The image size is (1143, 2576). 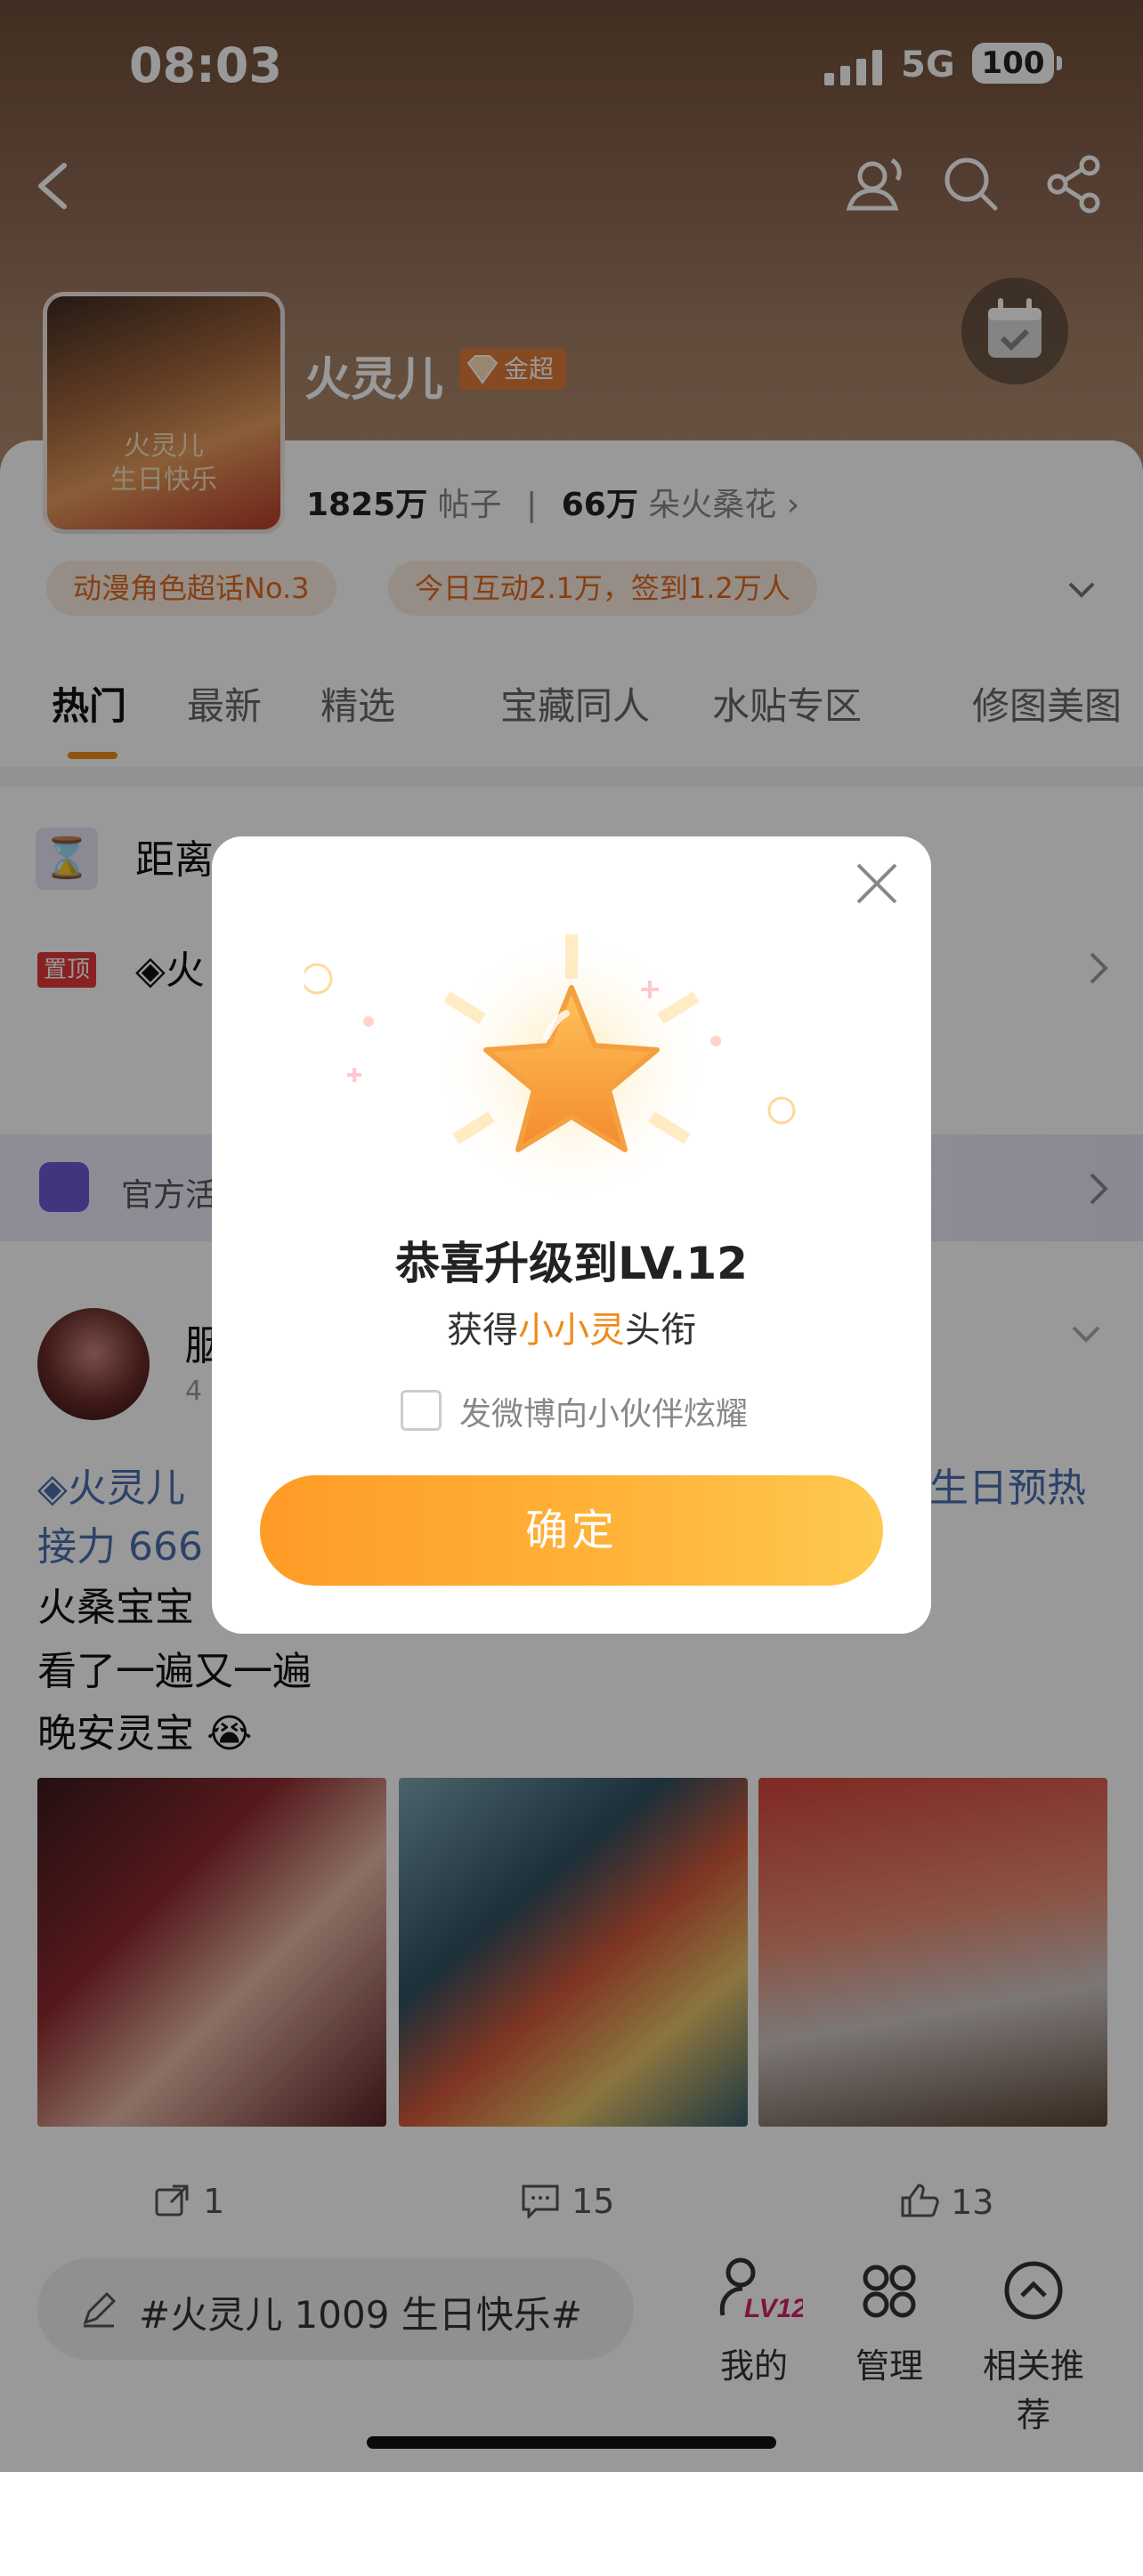 What do you see at coordinates (550, 1063) in the screenshot?
I see `star-burst-icon` at bounding box center [550, 1063].